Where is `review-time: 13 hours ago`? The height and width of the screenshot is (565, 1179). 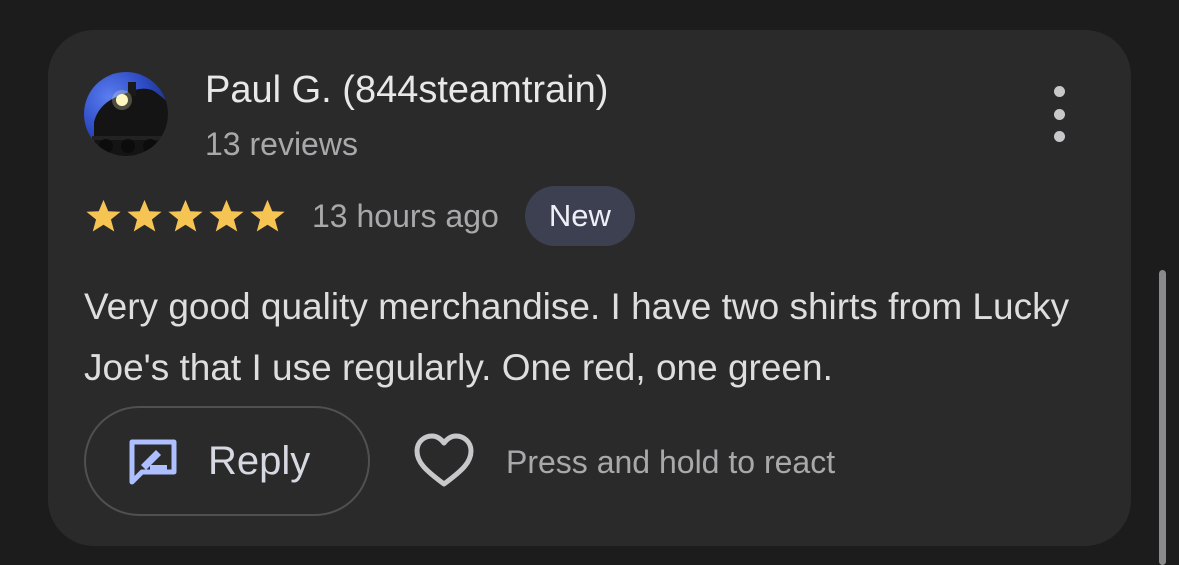 review-time: 13 hours ago is located at coordinates (405, 215).